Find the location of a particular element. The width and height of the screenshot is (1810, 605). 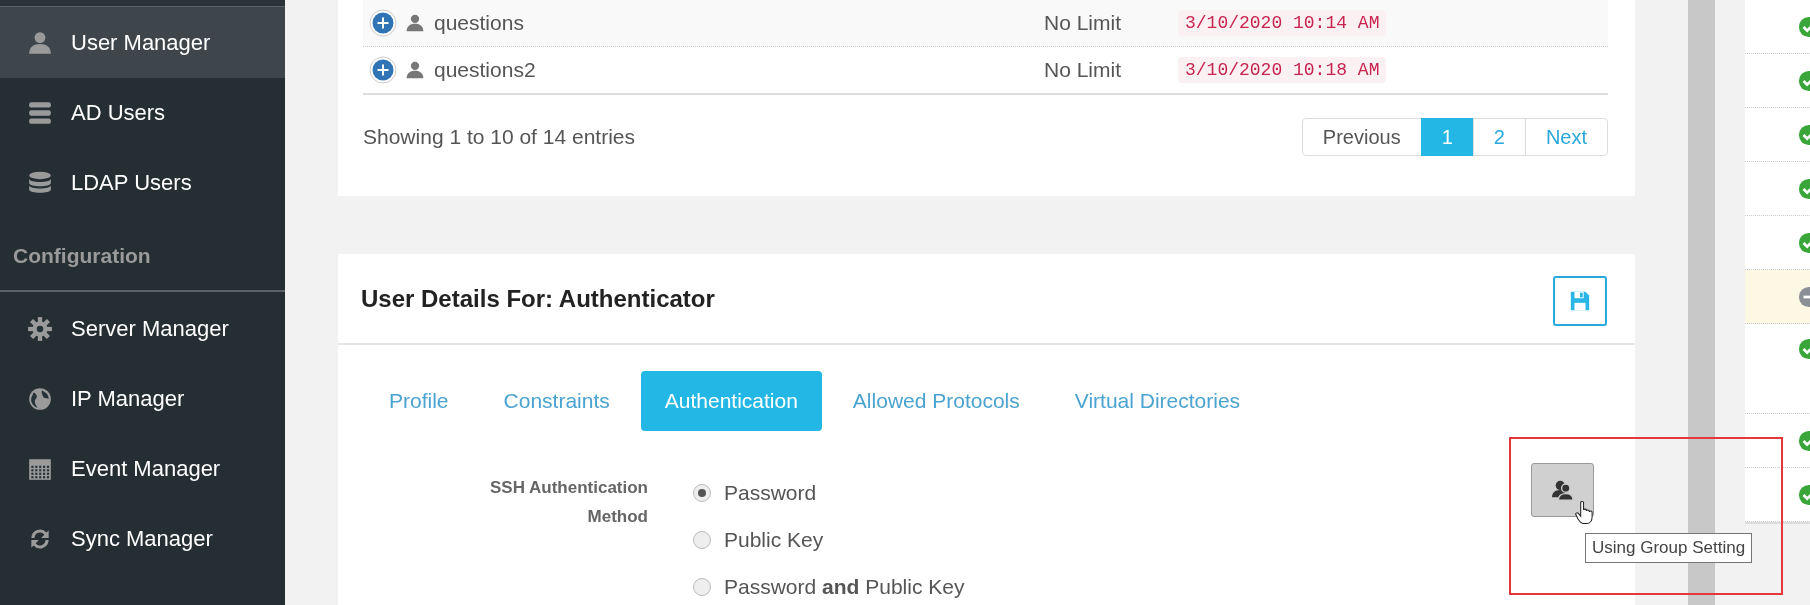

server-icon is located at coordinates (40, 113).